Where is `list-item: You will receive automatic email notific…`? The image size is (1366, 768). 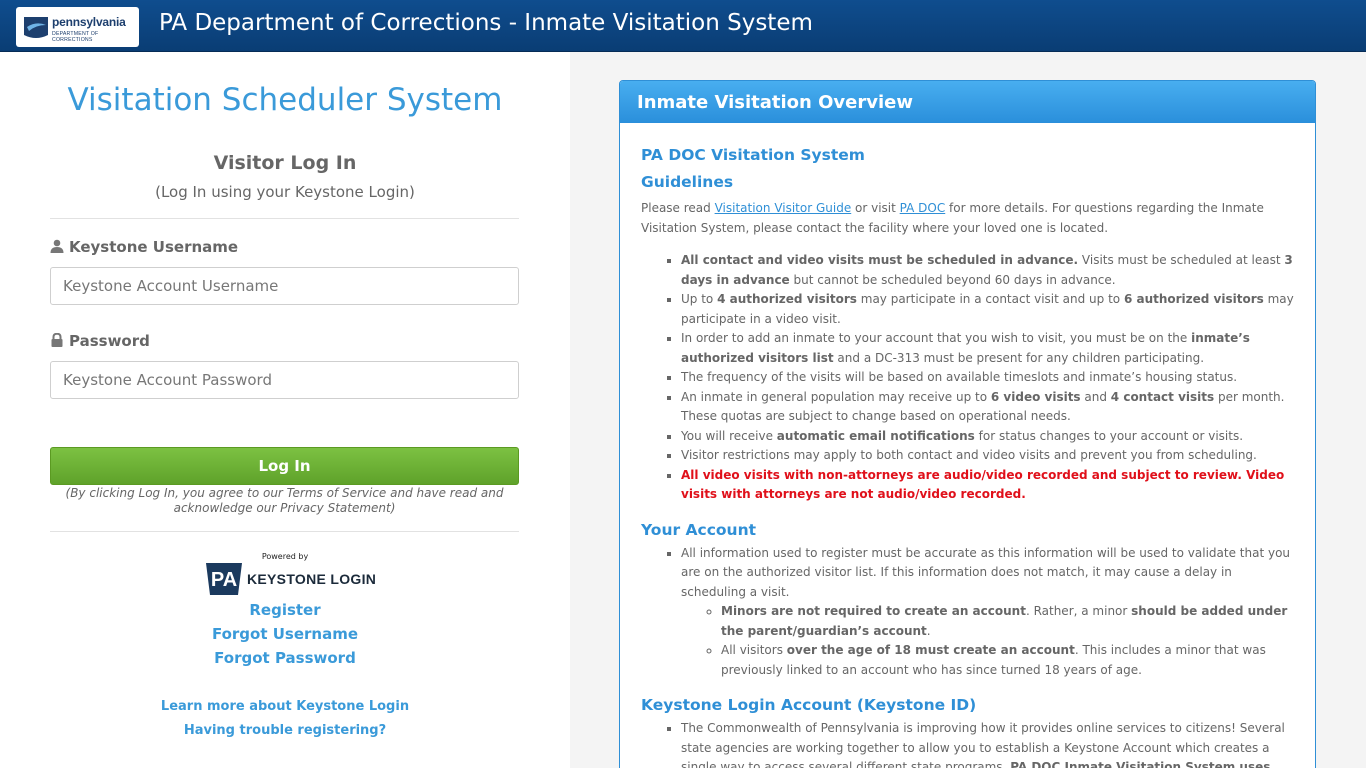 list-item: You will receive automatic email notific… is located at coordinates (988, 437).